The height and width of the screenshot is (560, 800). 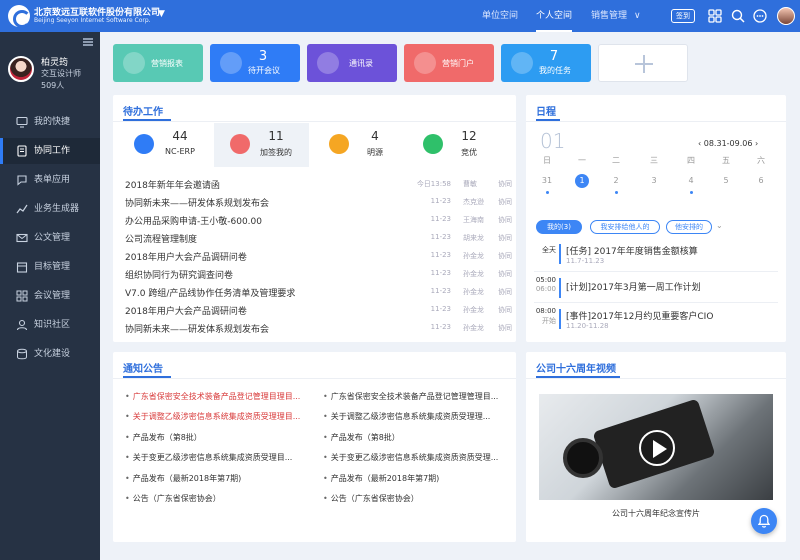 I want to click on search-icon, so click(x=738, y=16).